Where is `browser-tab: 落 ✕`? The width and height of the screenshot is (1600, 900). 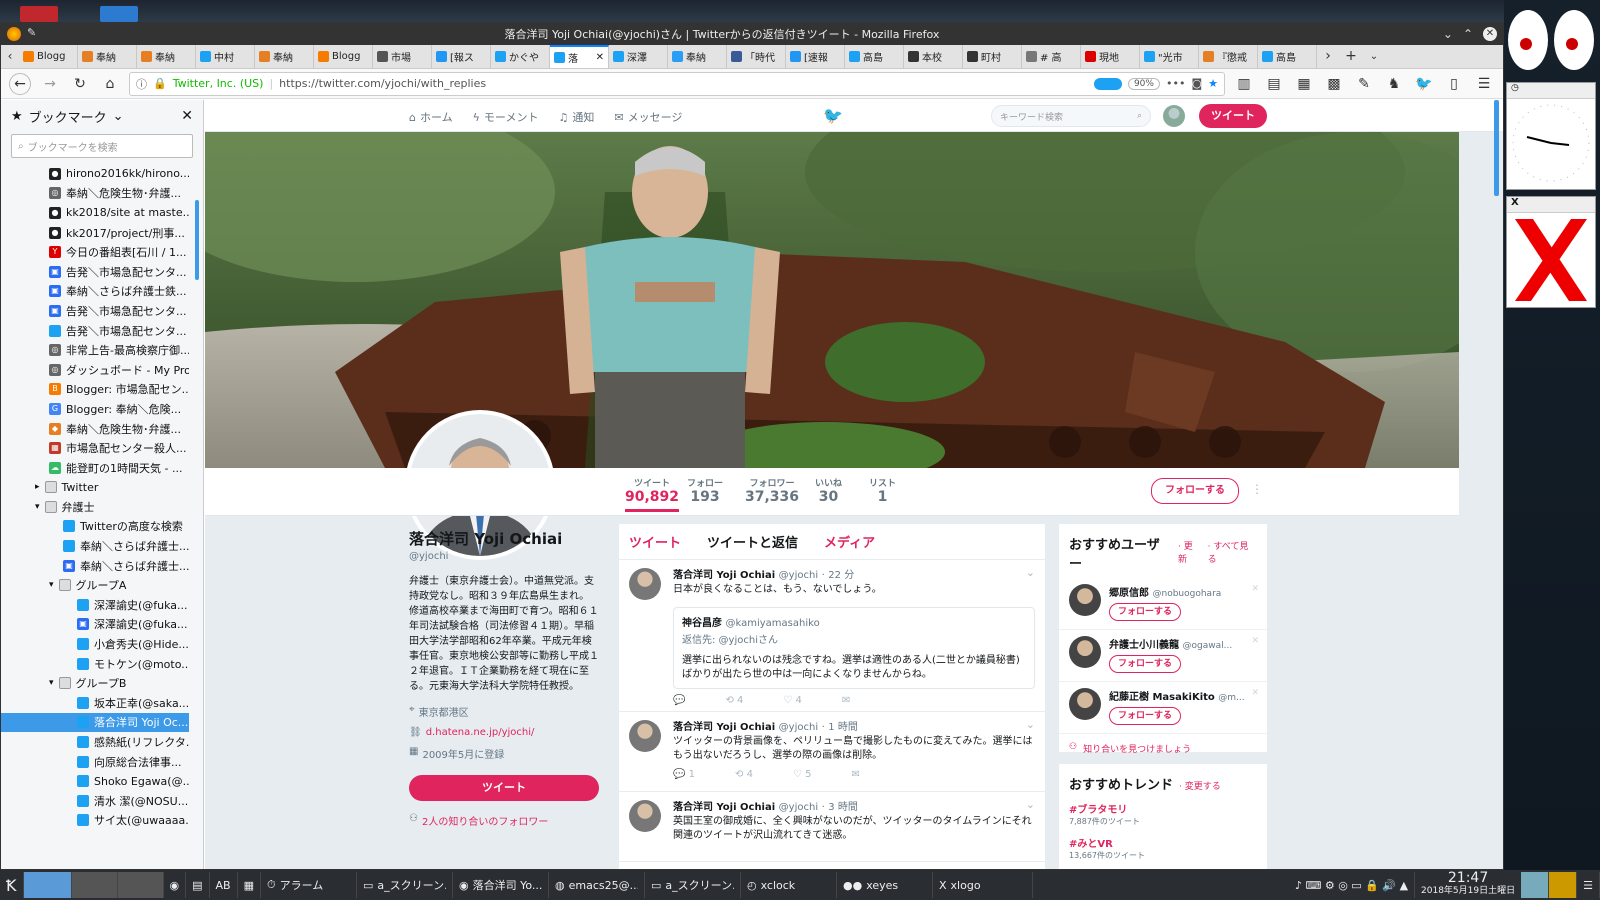 browser-tab: 落 ✕ is located at coordinates (579, 56).